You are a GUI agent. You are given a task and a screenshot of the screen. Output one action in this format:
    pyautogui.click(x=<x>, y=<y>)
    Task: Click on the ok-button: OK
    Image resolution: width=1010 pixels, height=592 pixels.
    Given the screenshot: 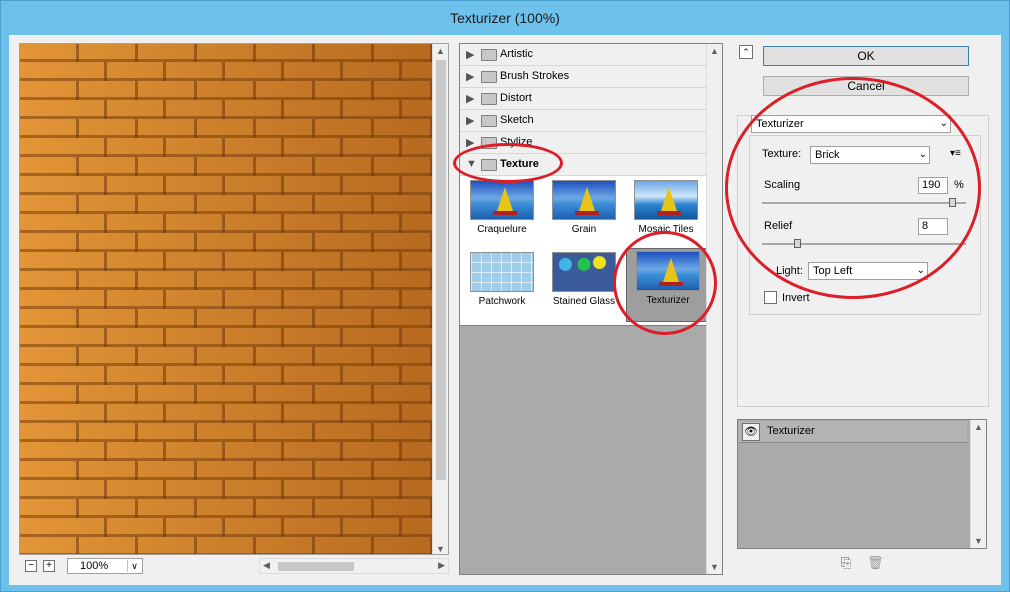 What is the action you would take?
    pyautogui.click(x=866, y=56)
    